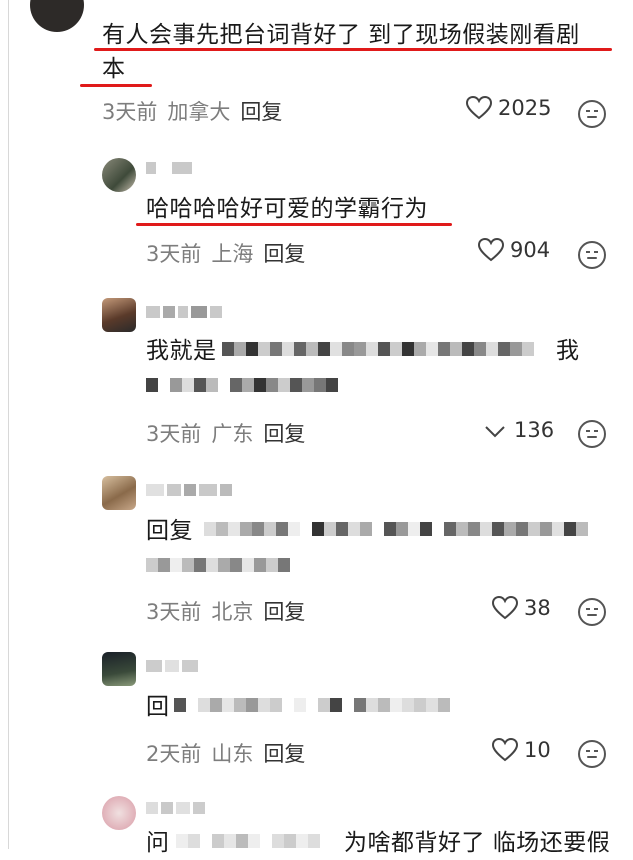 The image size is (633, 860). I want to click on like-button: 136, so click(518, 430).